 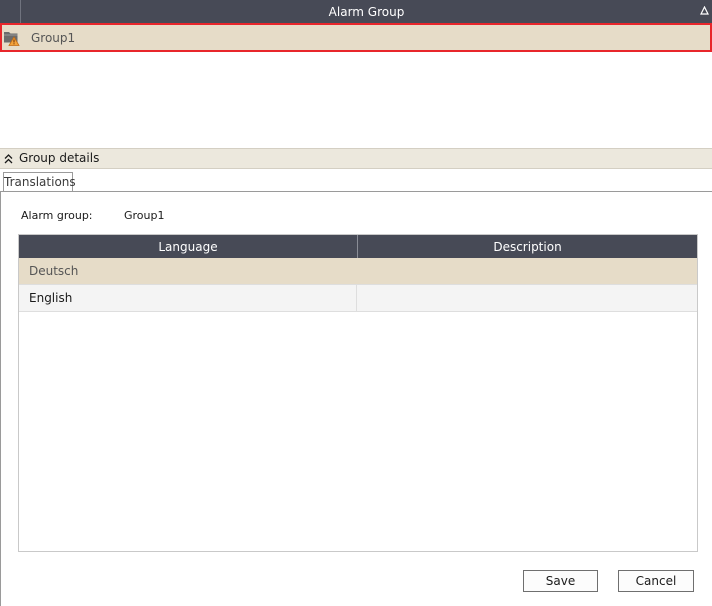 I want to click on column-header-description: Description, so click(x=527, y=246).